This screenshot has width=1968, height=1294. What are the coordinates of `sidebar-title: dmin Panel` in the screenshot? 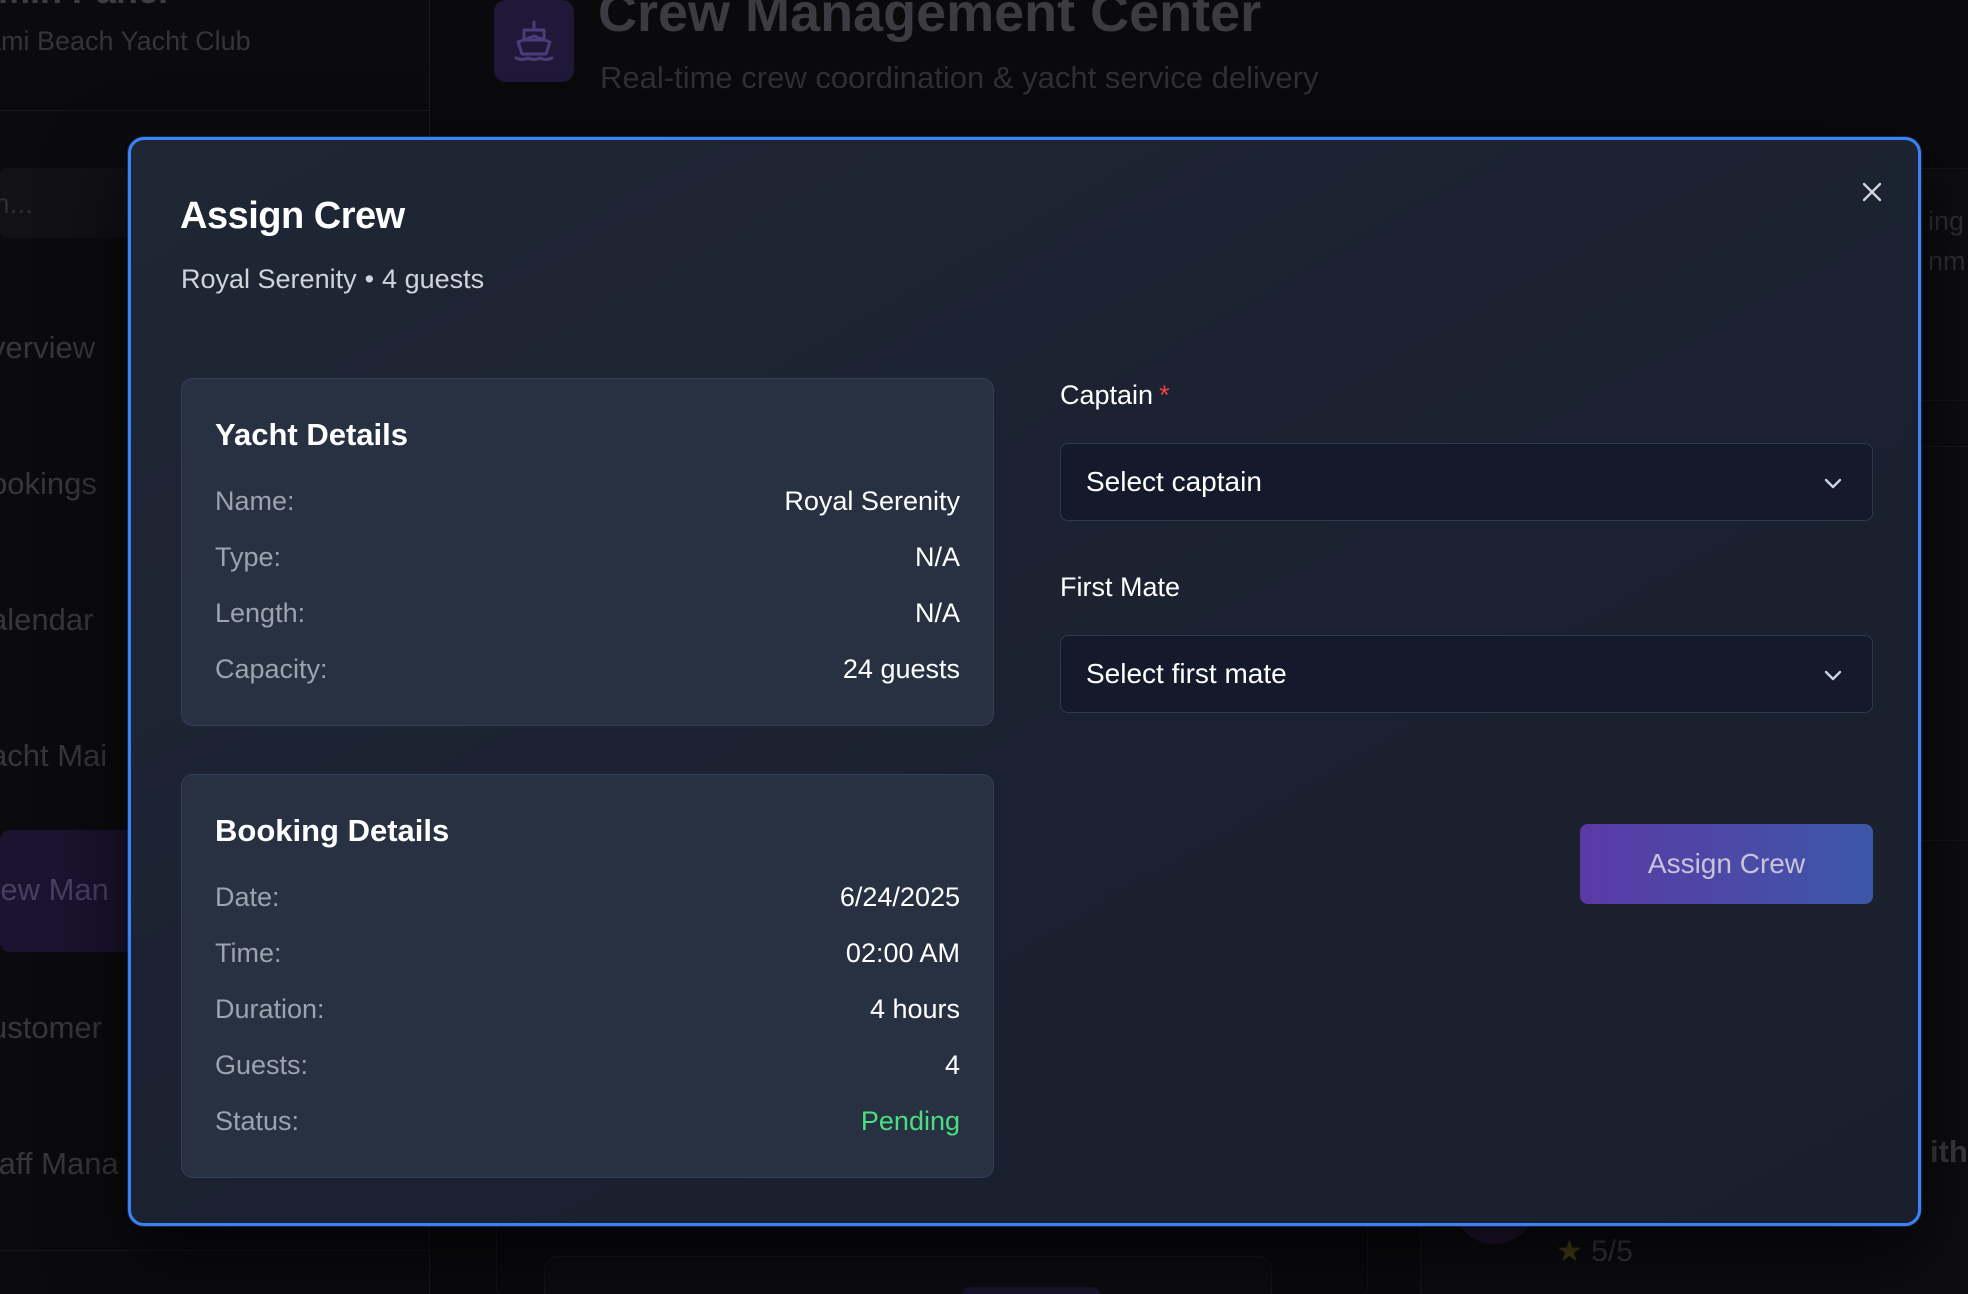 It's located at (84, 6).